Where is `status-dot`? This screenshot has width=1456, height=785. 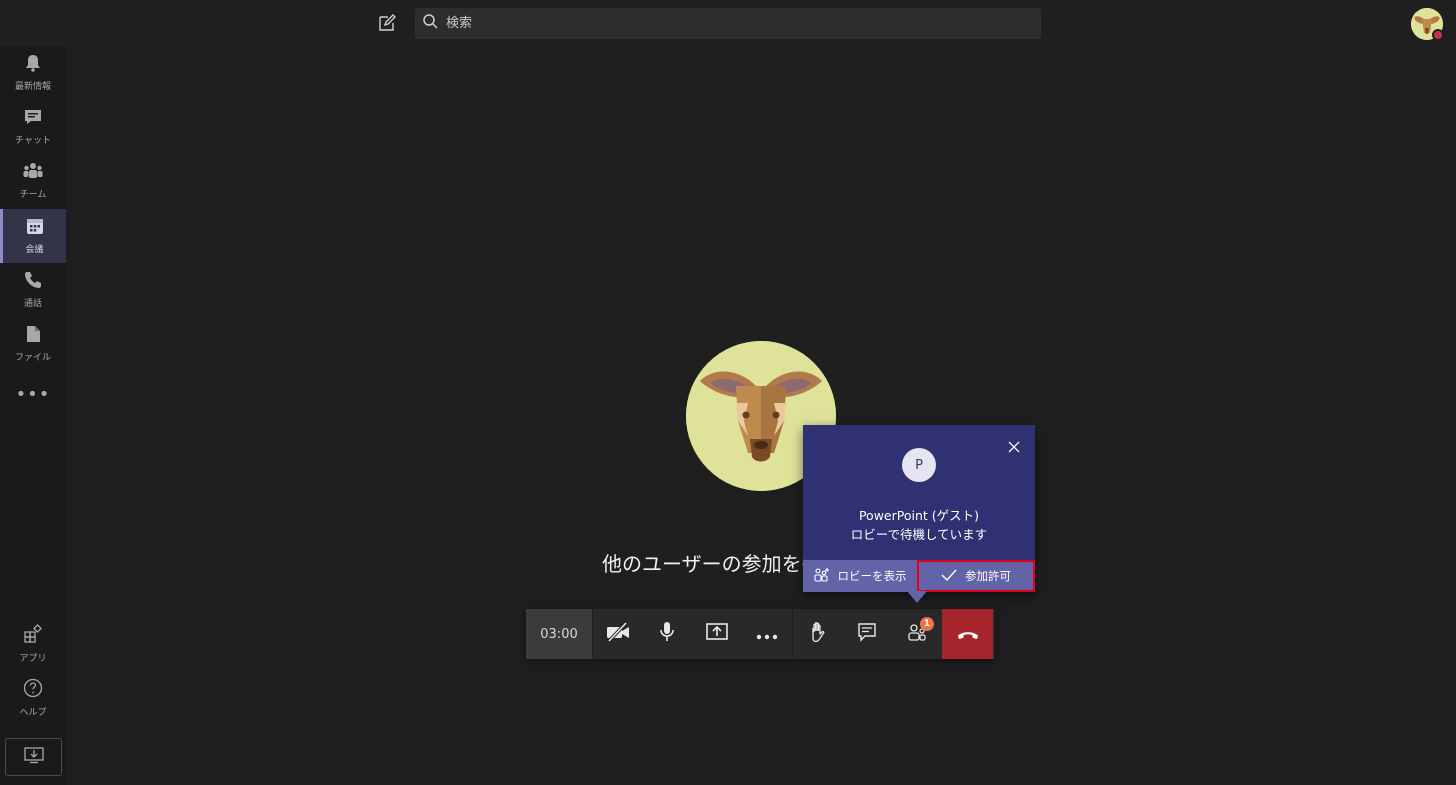
status-dot is located at coordinates (1438, 35).